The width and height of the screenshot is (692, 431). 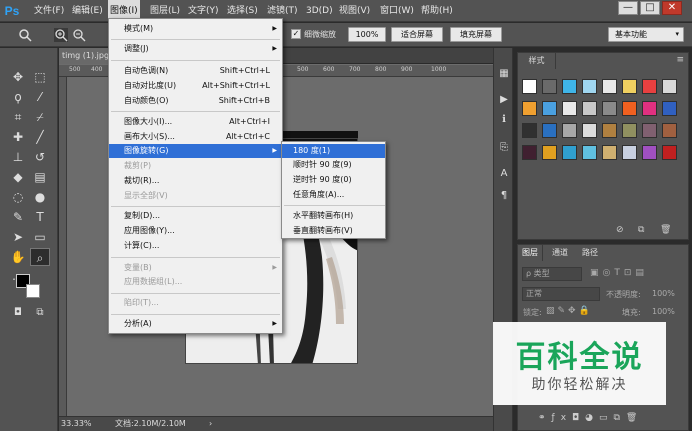 I want to click on opacity-value: 100%, so click(x=663, y=293).